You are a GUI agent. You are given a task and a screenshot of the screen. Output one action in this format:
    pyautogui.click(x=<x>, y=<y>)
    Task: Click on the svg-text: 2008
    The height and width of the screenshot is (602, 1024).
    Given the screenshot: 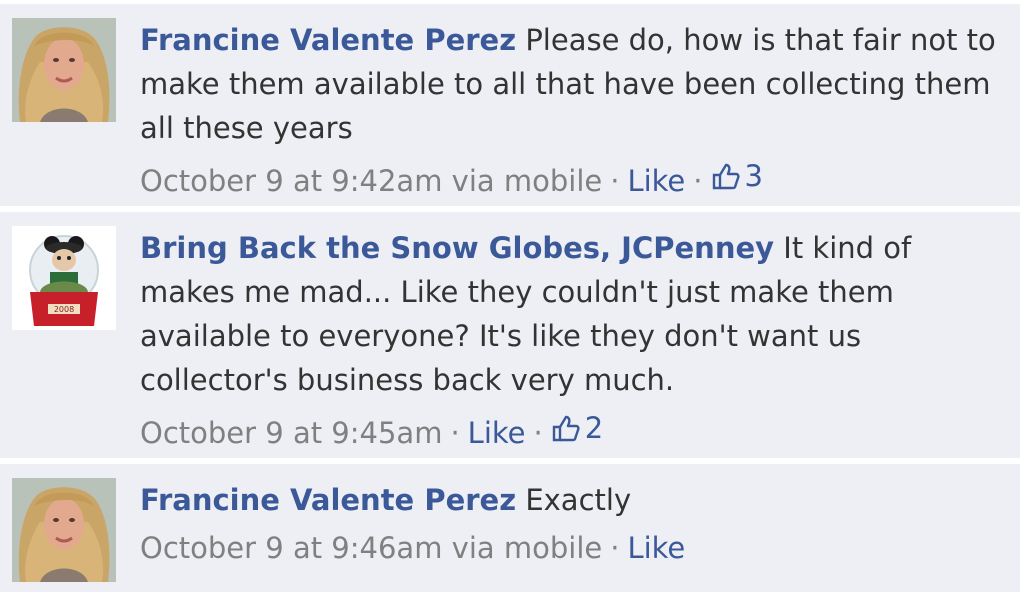 What is the action you would take?
    pyautogui.click(x=64, y=309)
    